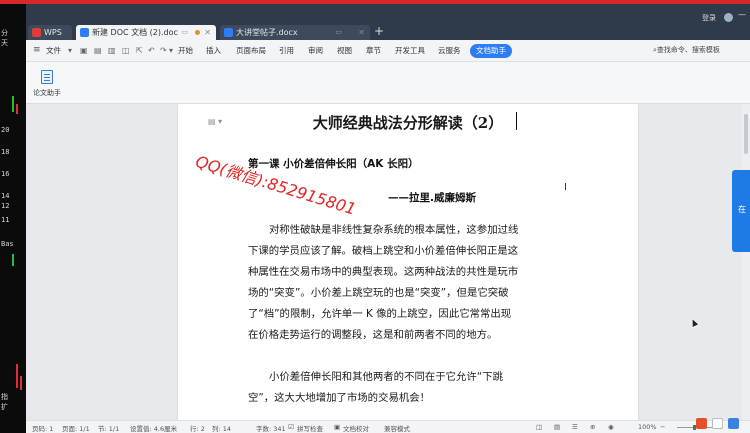  I want to click on status-col: 列: 14, so click(221, 428).